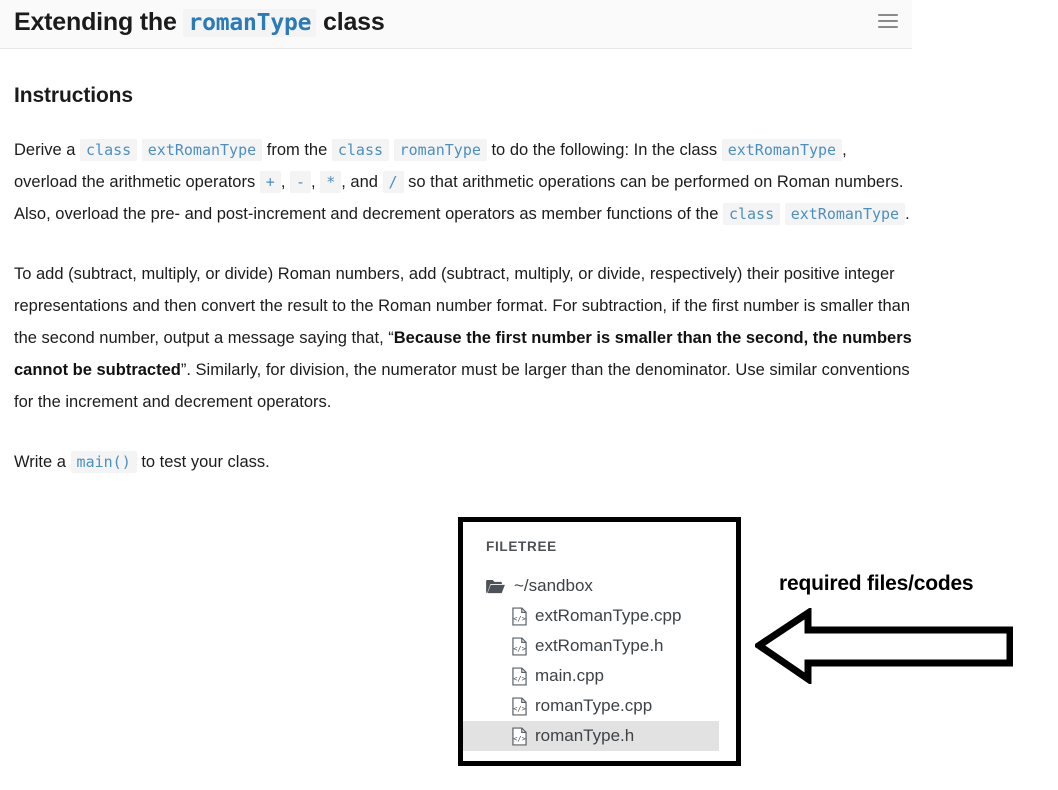 This screenshot has width=1058, height=790. Describe the element at coordinates (553, 585) in the screenshot. I see `filetree-root-label: ~/sandbox` at that location.